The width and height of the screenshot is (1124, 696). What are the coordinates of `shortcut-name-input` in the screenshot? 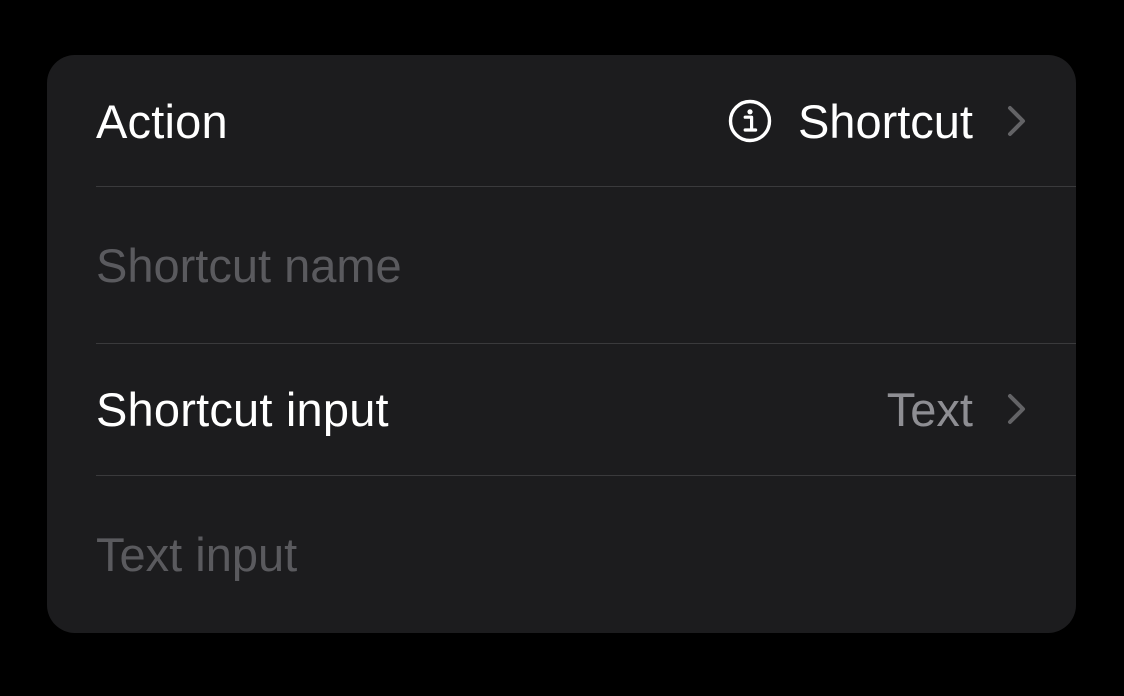 It's located at (562, 265).